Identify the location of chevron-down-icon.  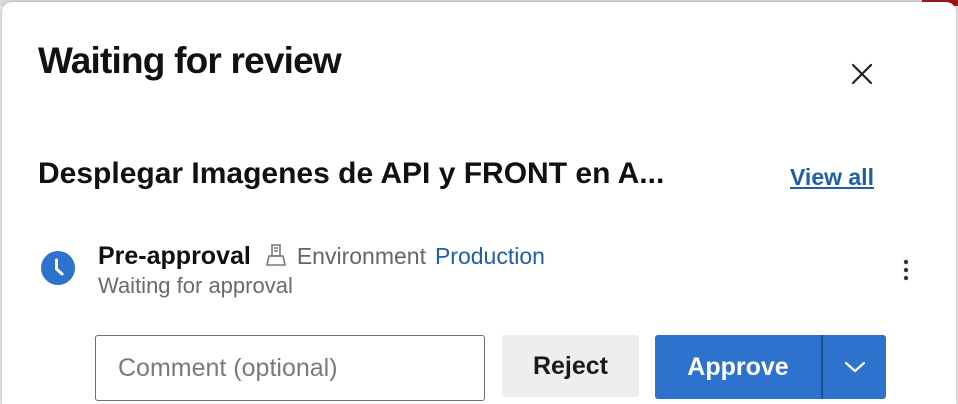
(854, 367).